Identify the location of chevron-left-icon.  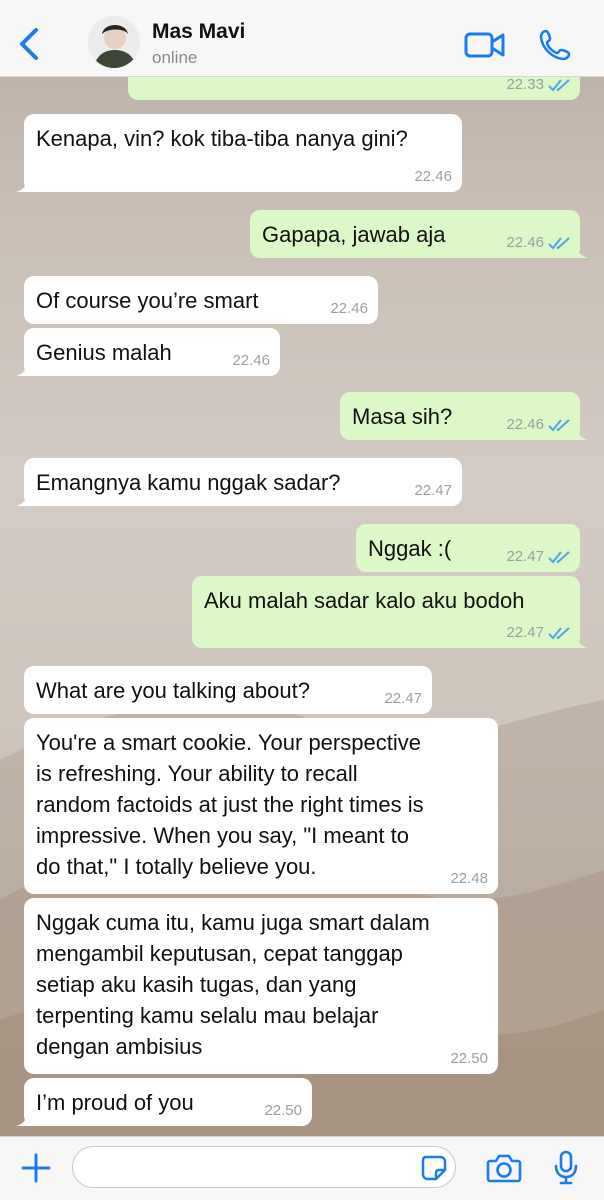
(29, 44).